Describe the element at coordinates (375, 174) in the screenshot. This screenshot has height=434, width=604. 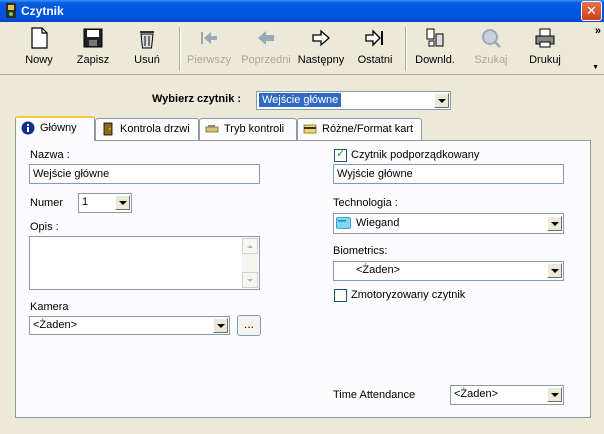
I see `subordinate-reader-value: Wyjście główne` at that location.